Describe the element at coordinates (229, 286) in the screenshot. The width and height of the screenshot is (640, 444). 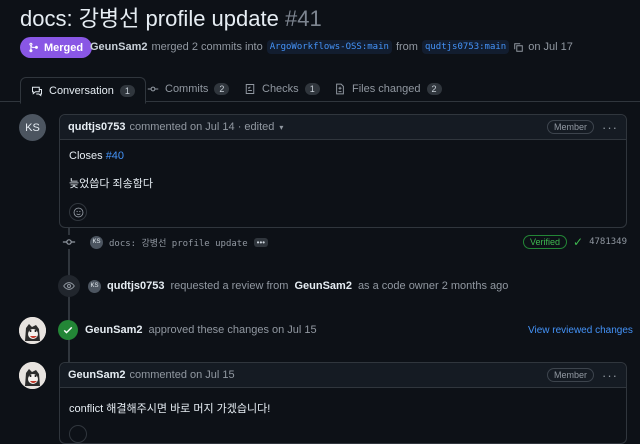
I see `request-text: requested a review from` at that location.